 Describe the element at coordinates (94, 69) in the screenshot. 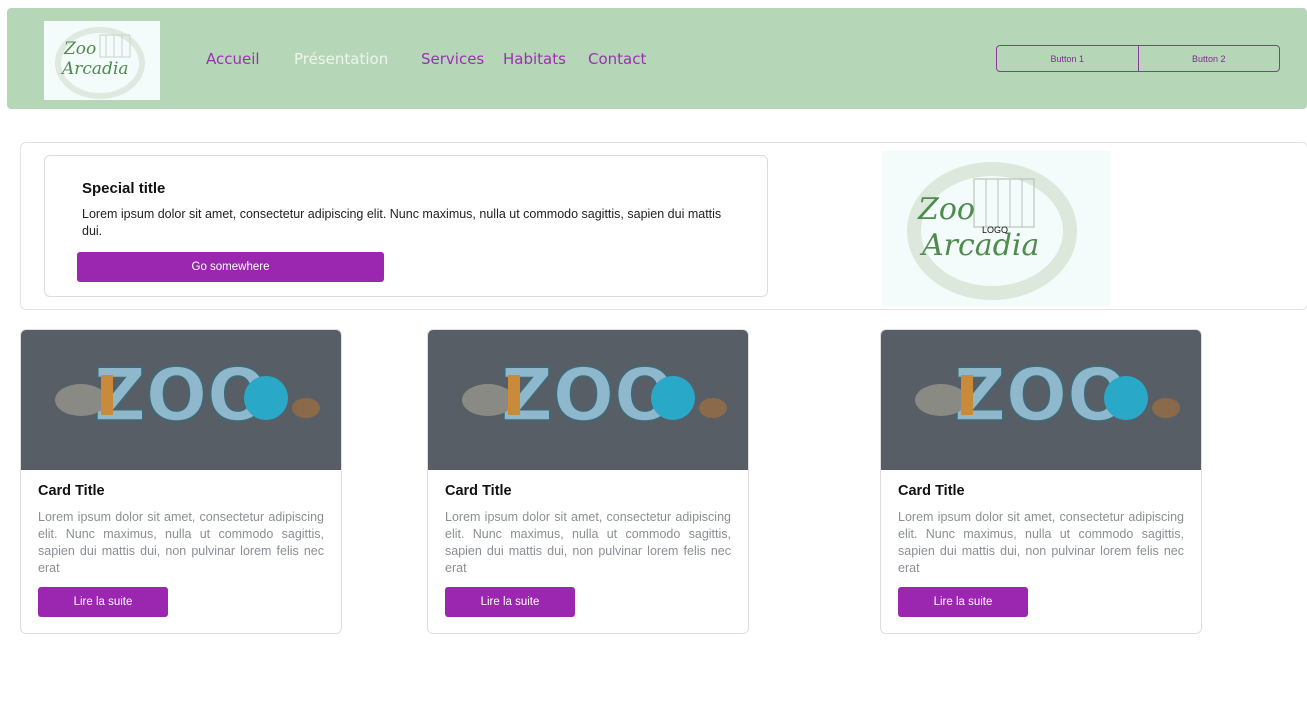

I see `logo-text-line2: Arcadia` at that location.